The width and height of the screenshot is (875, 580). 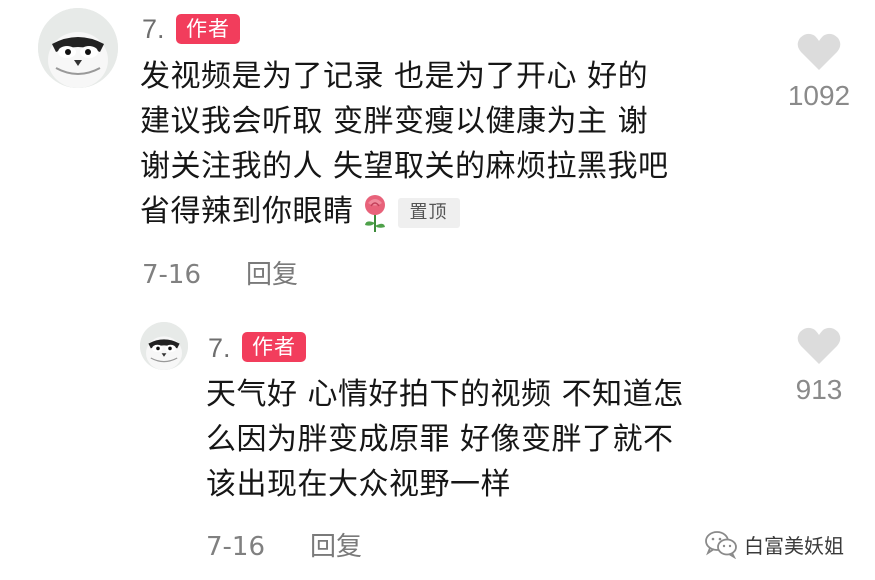 I want to click on watermark-text: 白富美妖姐, so click(x=794, y=545).